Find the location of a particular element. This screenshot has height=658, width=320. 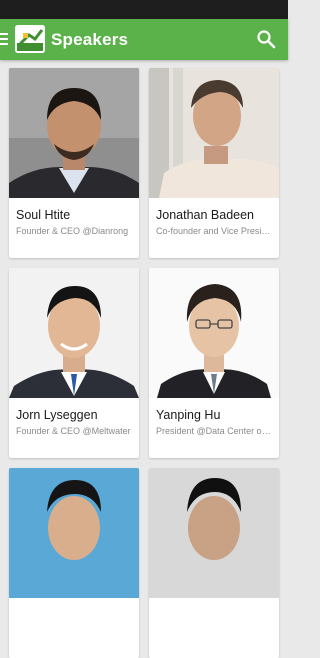

speaker-card: Soul Htite Founder & CEO @Dianrong is located at coordinates (74, 163).